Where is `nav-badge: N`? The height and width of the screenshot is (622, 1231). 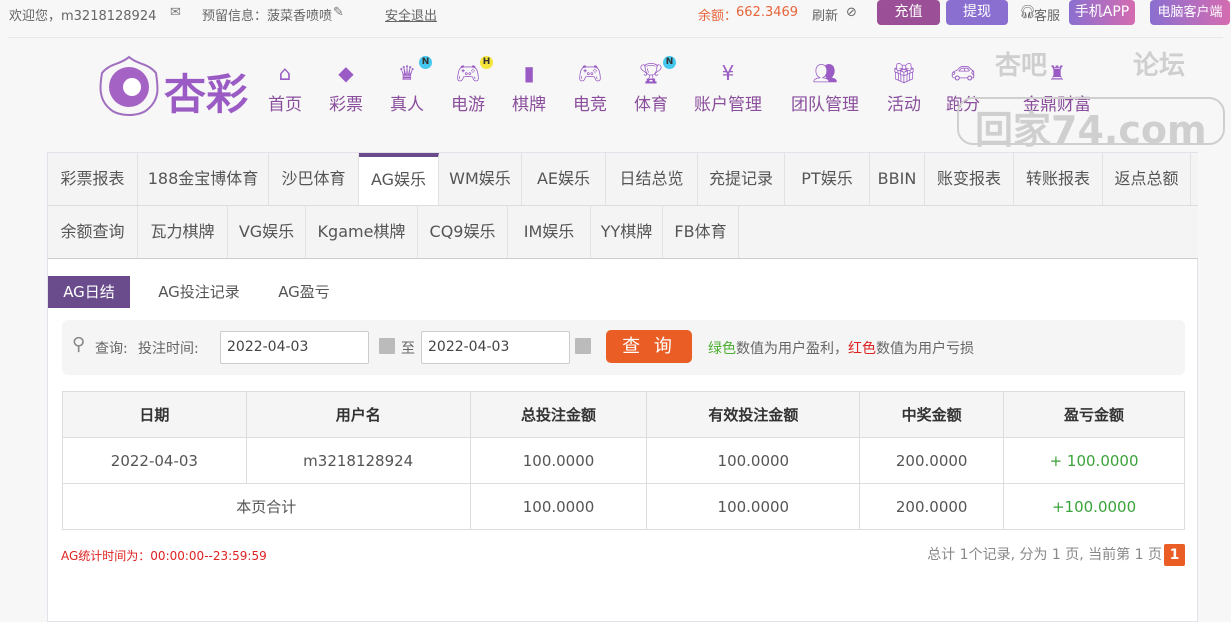
nav-badge: N is located at coordinates (425, 62).